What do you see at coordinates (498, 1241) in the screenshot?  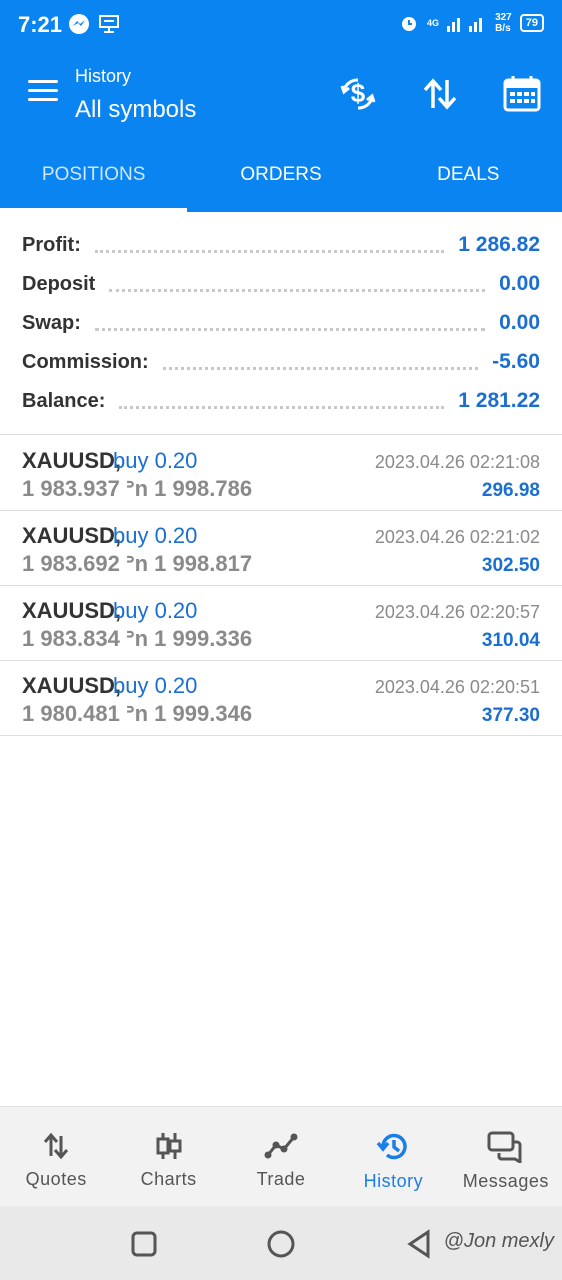 I see `watermark: @Jon mexly` at bounding box center [498, 1241].